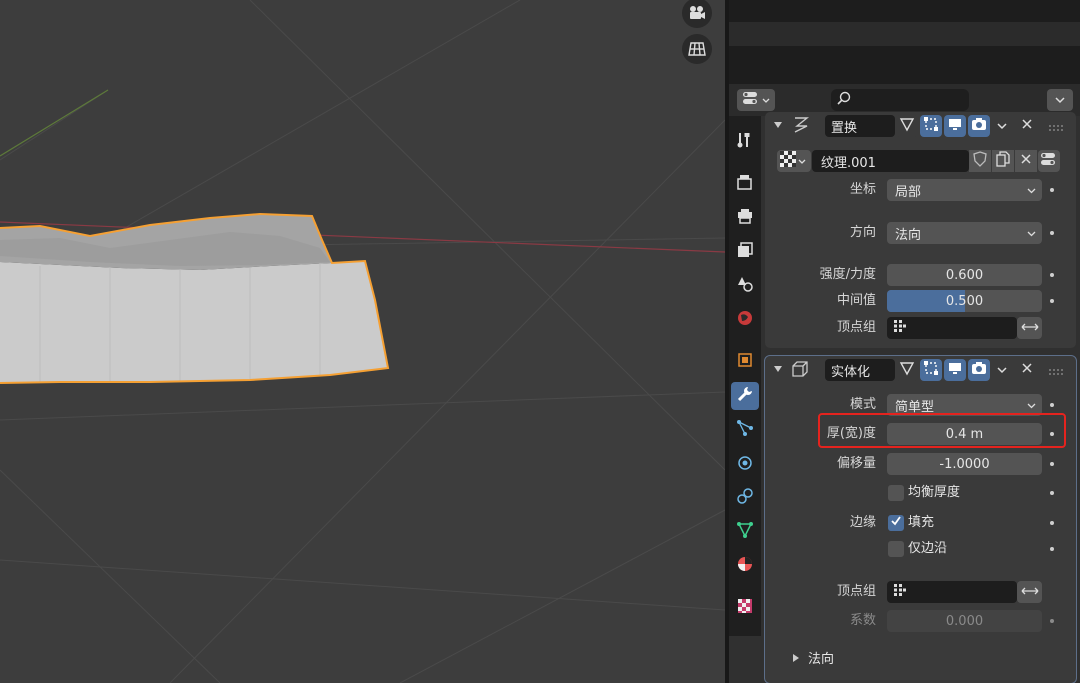 Image resolution: width=1080 pixels, height=683 pixels. What do you see at coordinates (745, 608) in the screenshot?
I see `tab-texture` at bounding box center [745, 608].